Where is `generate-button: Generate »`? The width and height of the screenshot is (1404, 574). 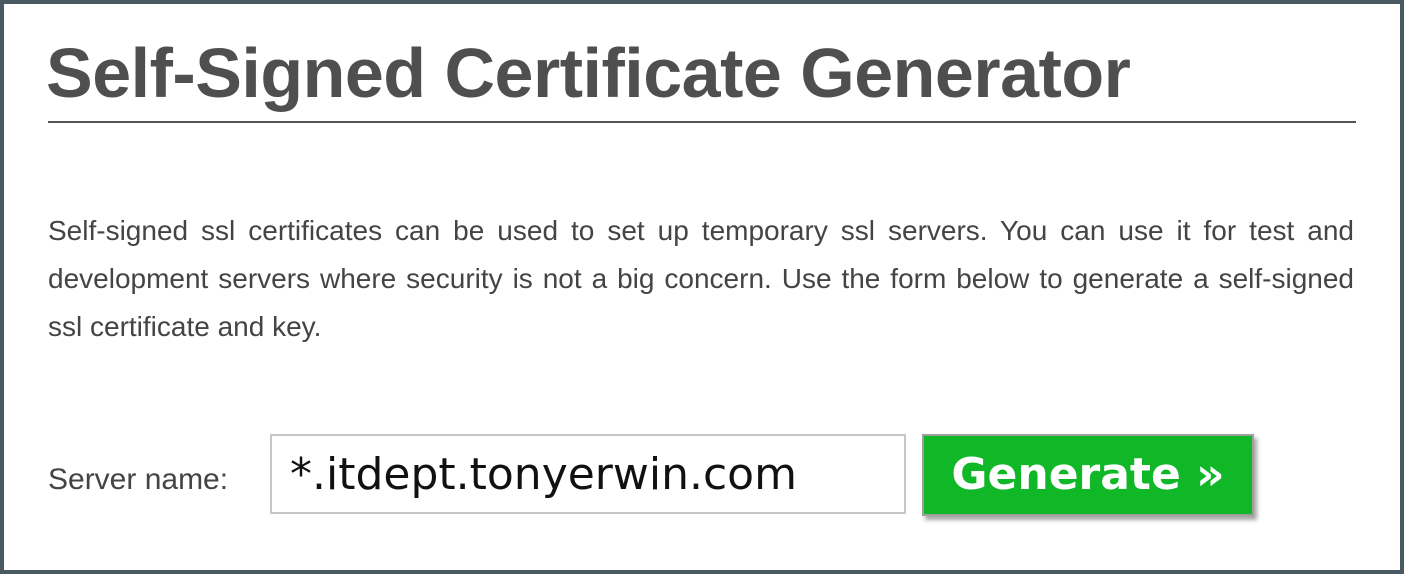 generate-button: Generate » is located at coordinates (1088, 475).